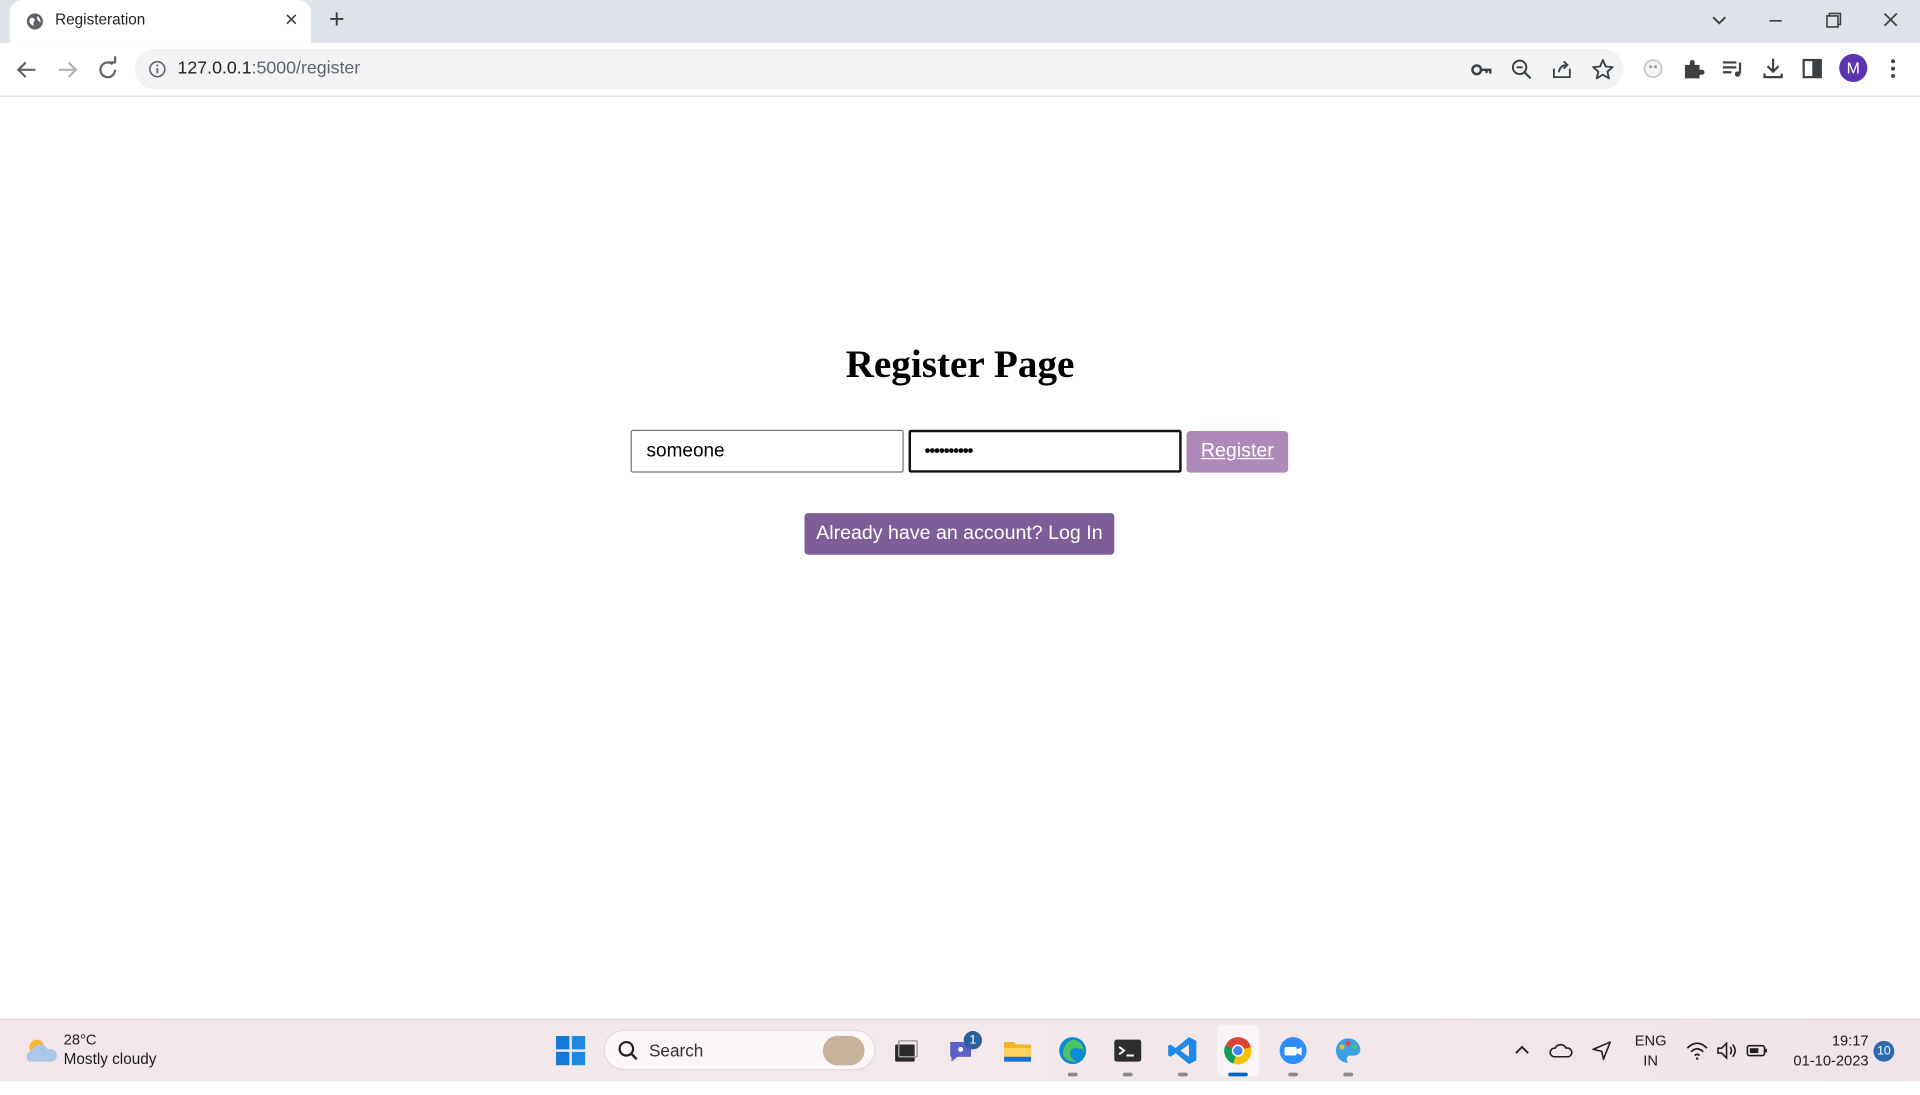 The width and height of the screenshot is (1920, 1095). Describe the element at coordinates (1833, 20) in the screenshot. I see `restore-icon` at that location.